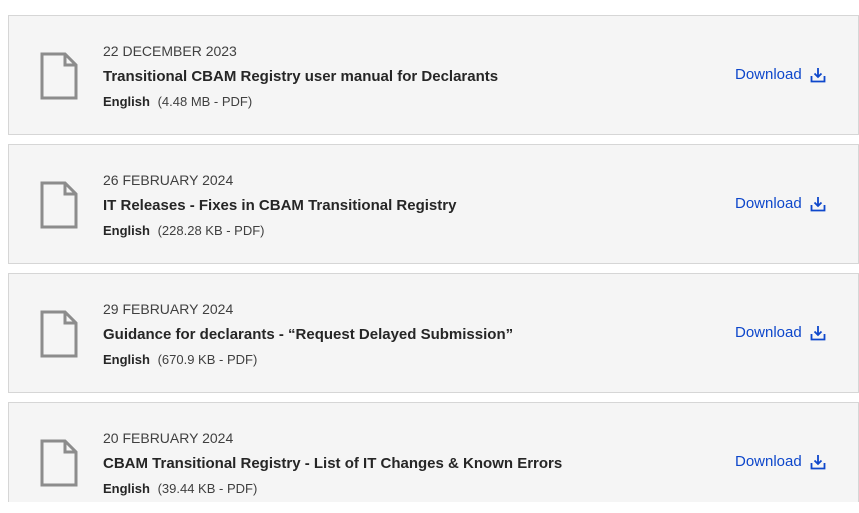 This screenshot has height=513, width=859. I want to click on document-date: 22 DECEMBER 2023, so click(170, 51).